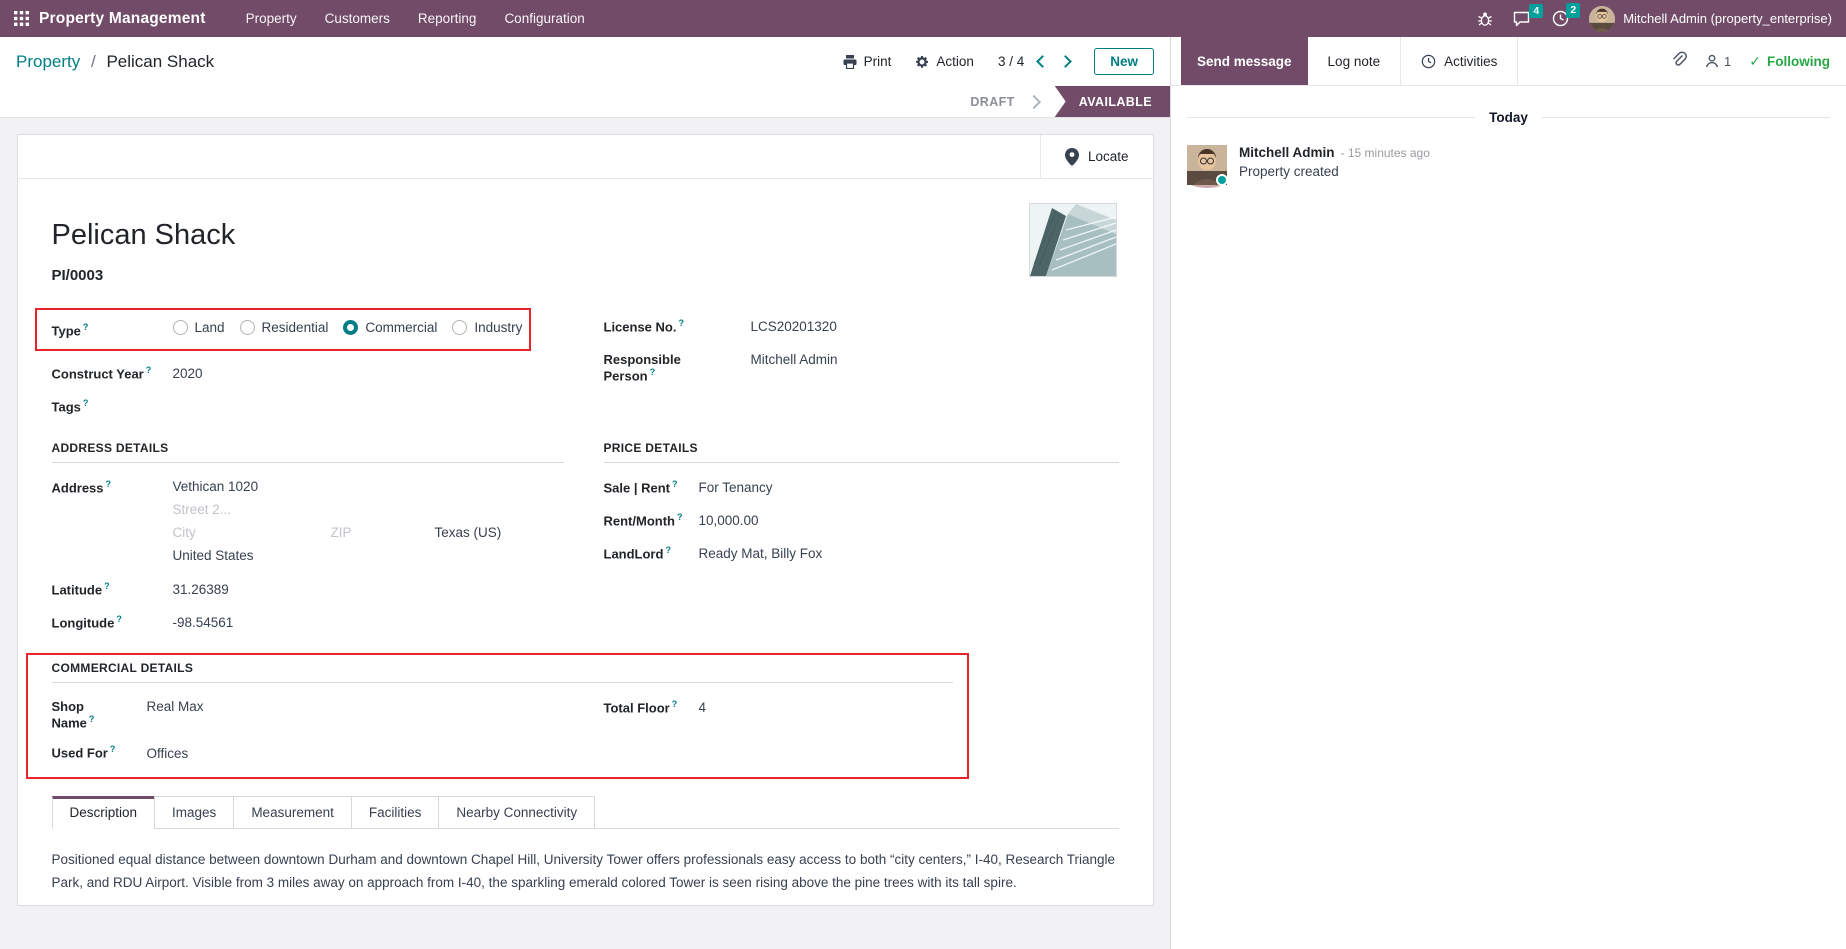  Describe the element at coordinates (292, 813) in the screenshot. I see `tab-measurement: Measurement` at that location.